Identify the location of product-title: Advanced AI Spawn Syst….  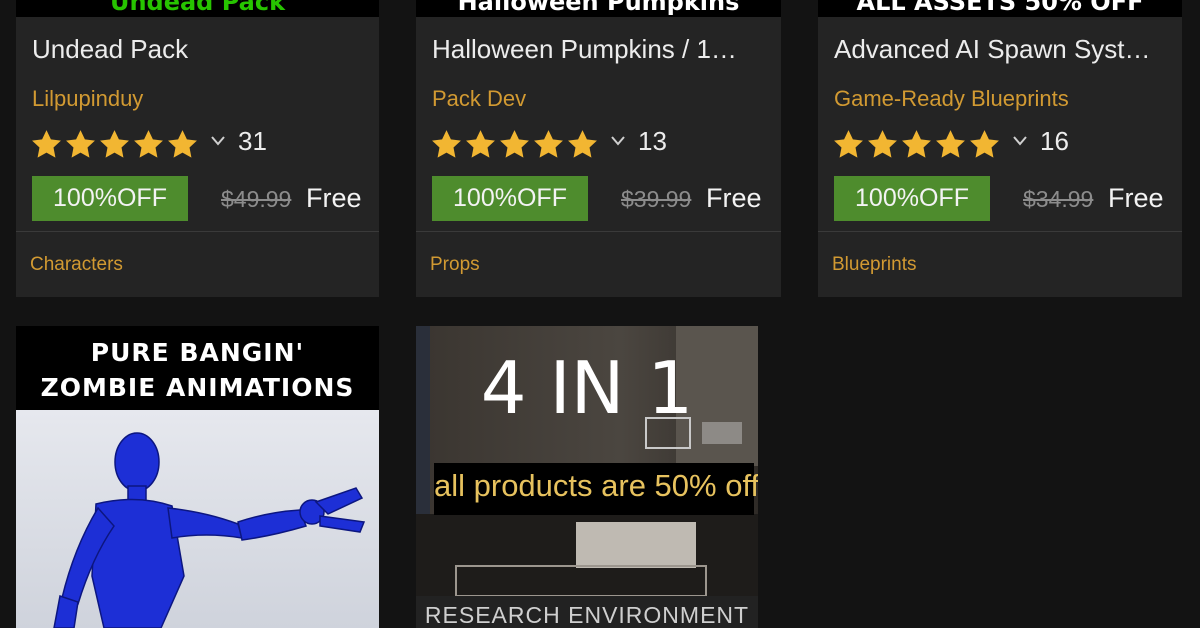
(1000, 49).